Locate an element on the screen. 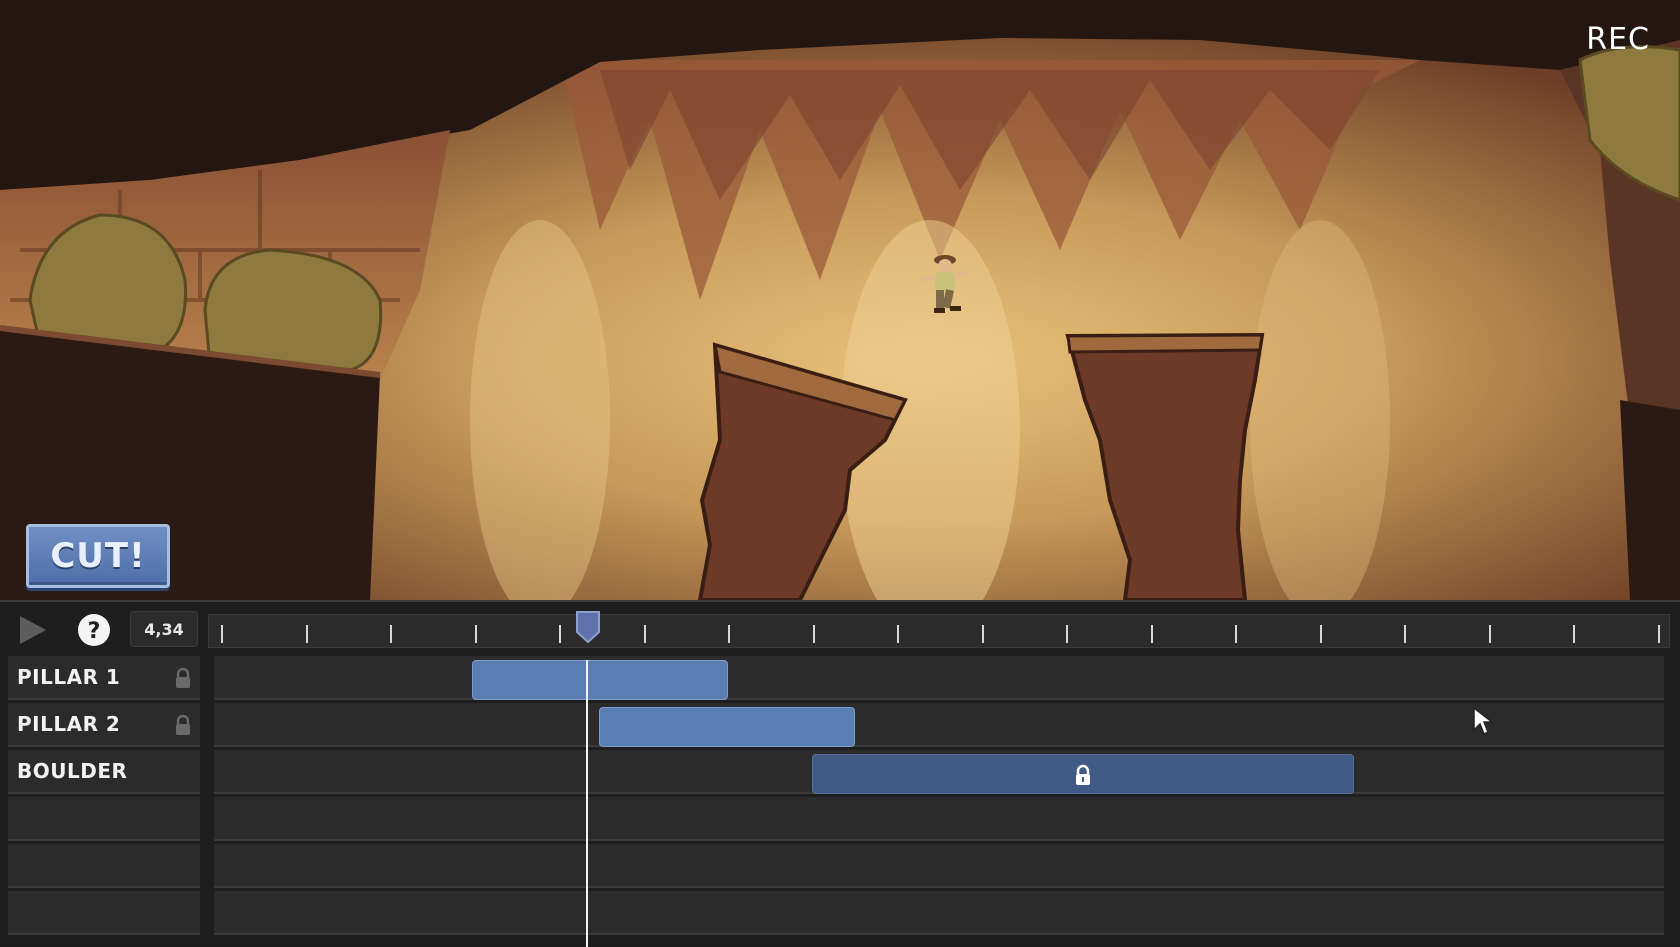  track-label-pillar-2: PILLAR 2 is located at coordinates (104, 725).